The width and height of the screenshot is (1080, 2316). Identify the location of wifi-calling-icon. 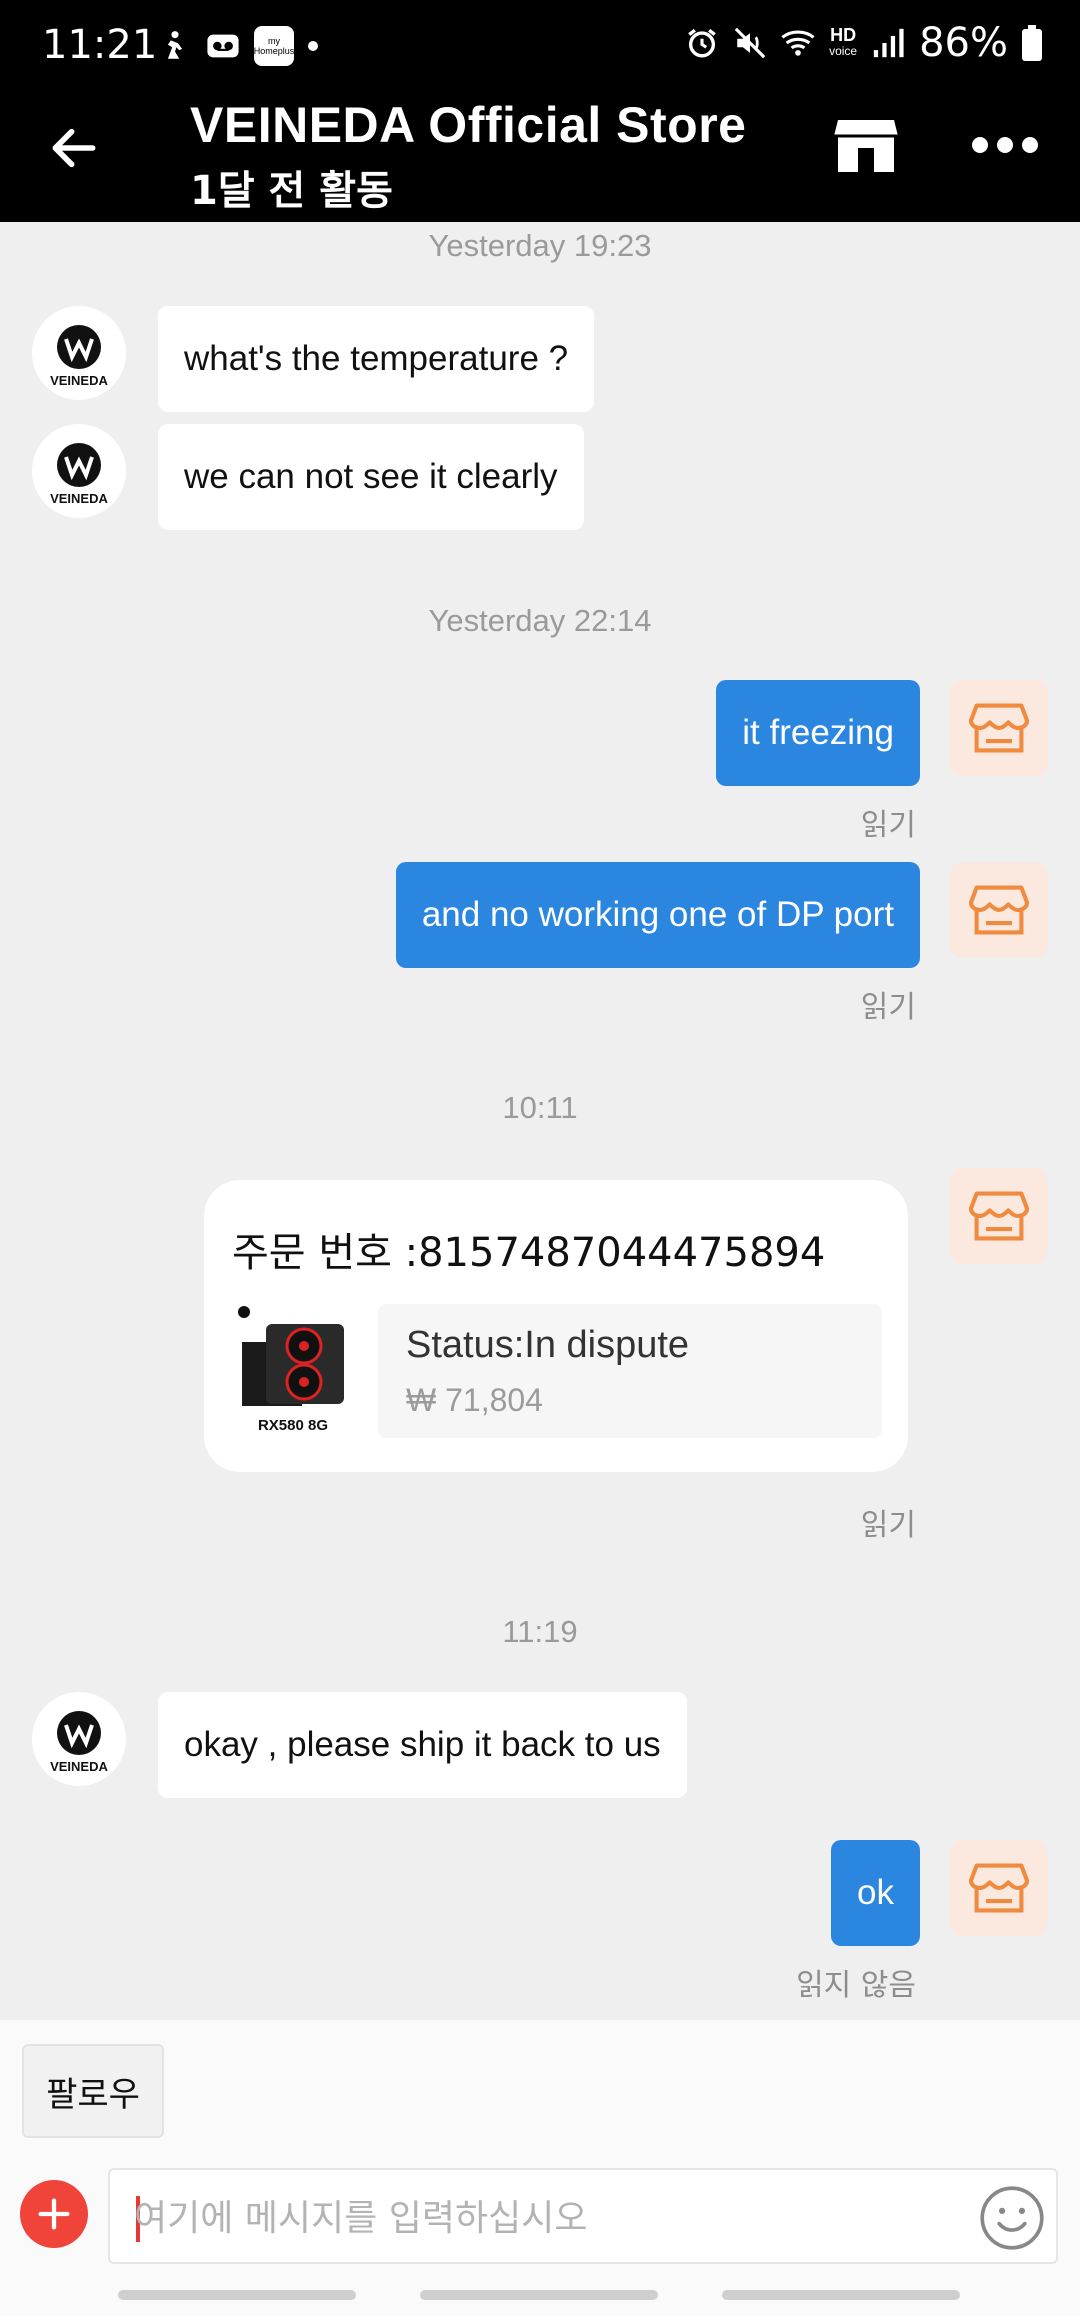
(798, 43).